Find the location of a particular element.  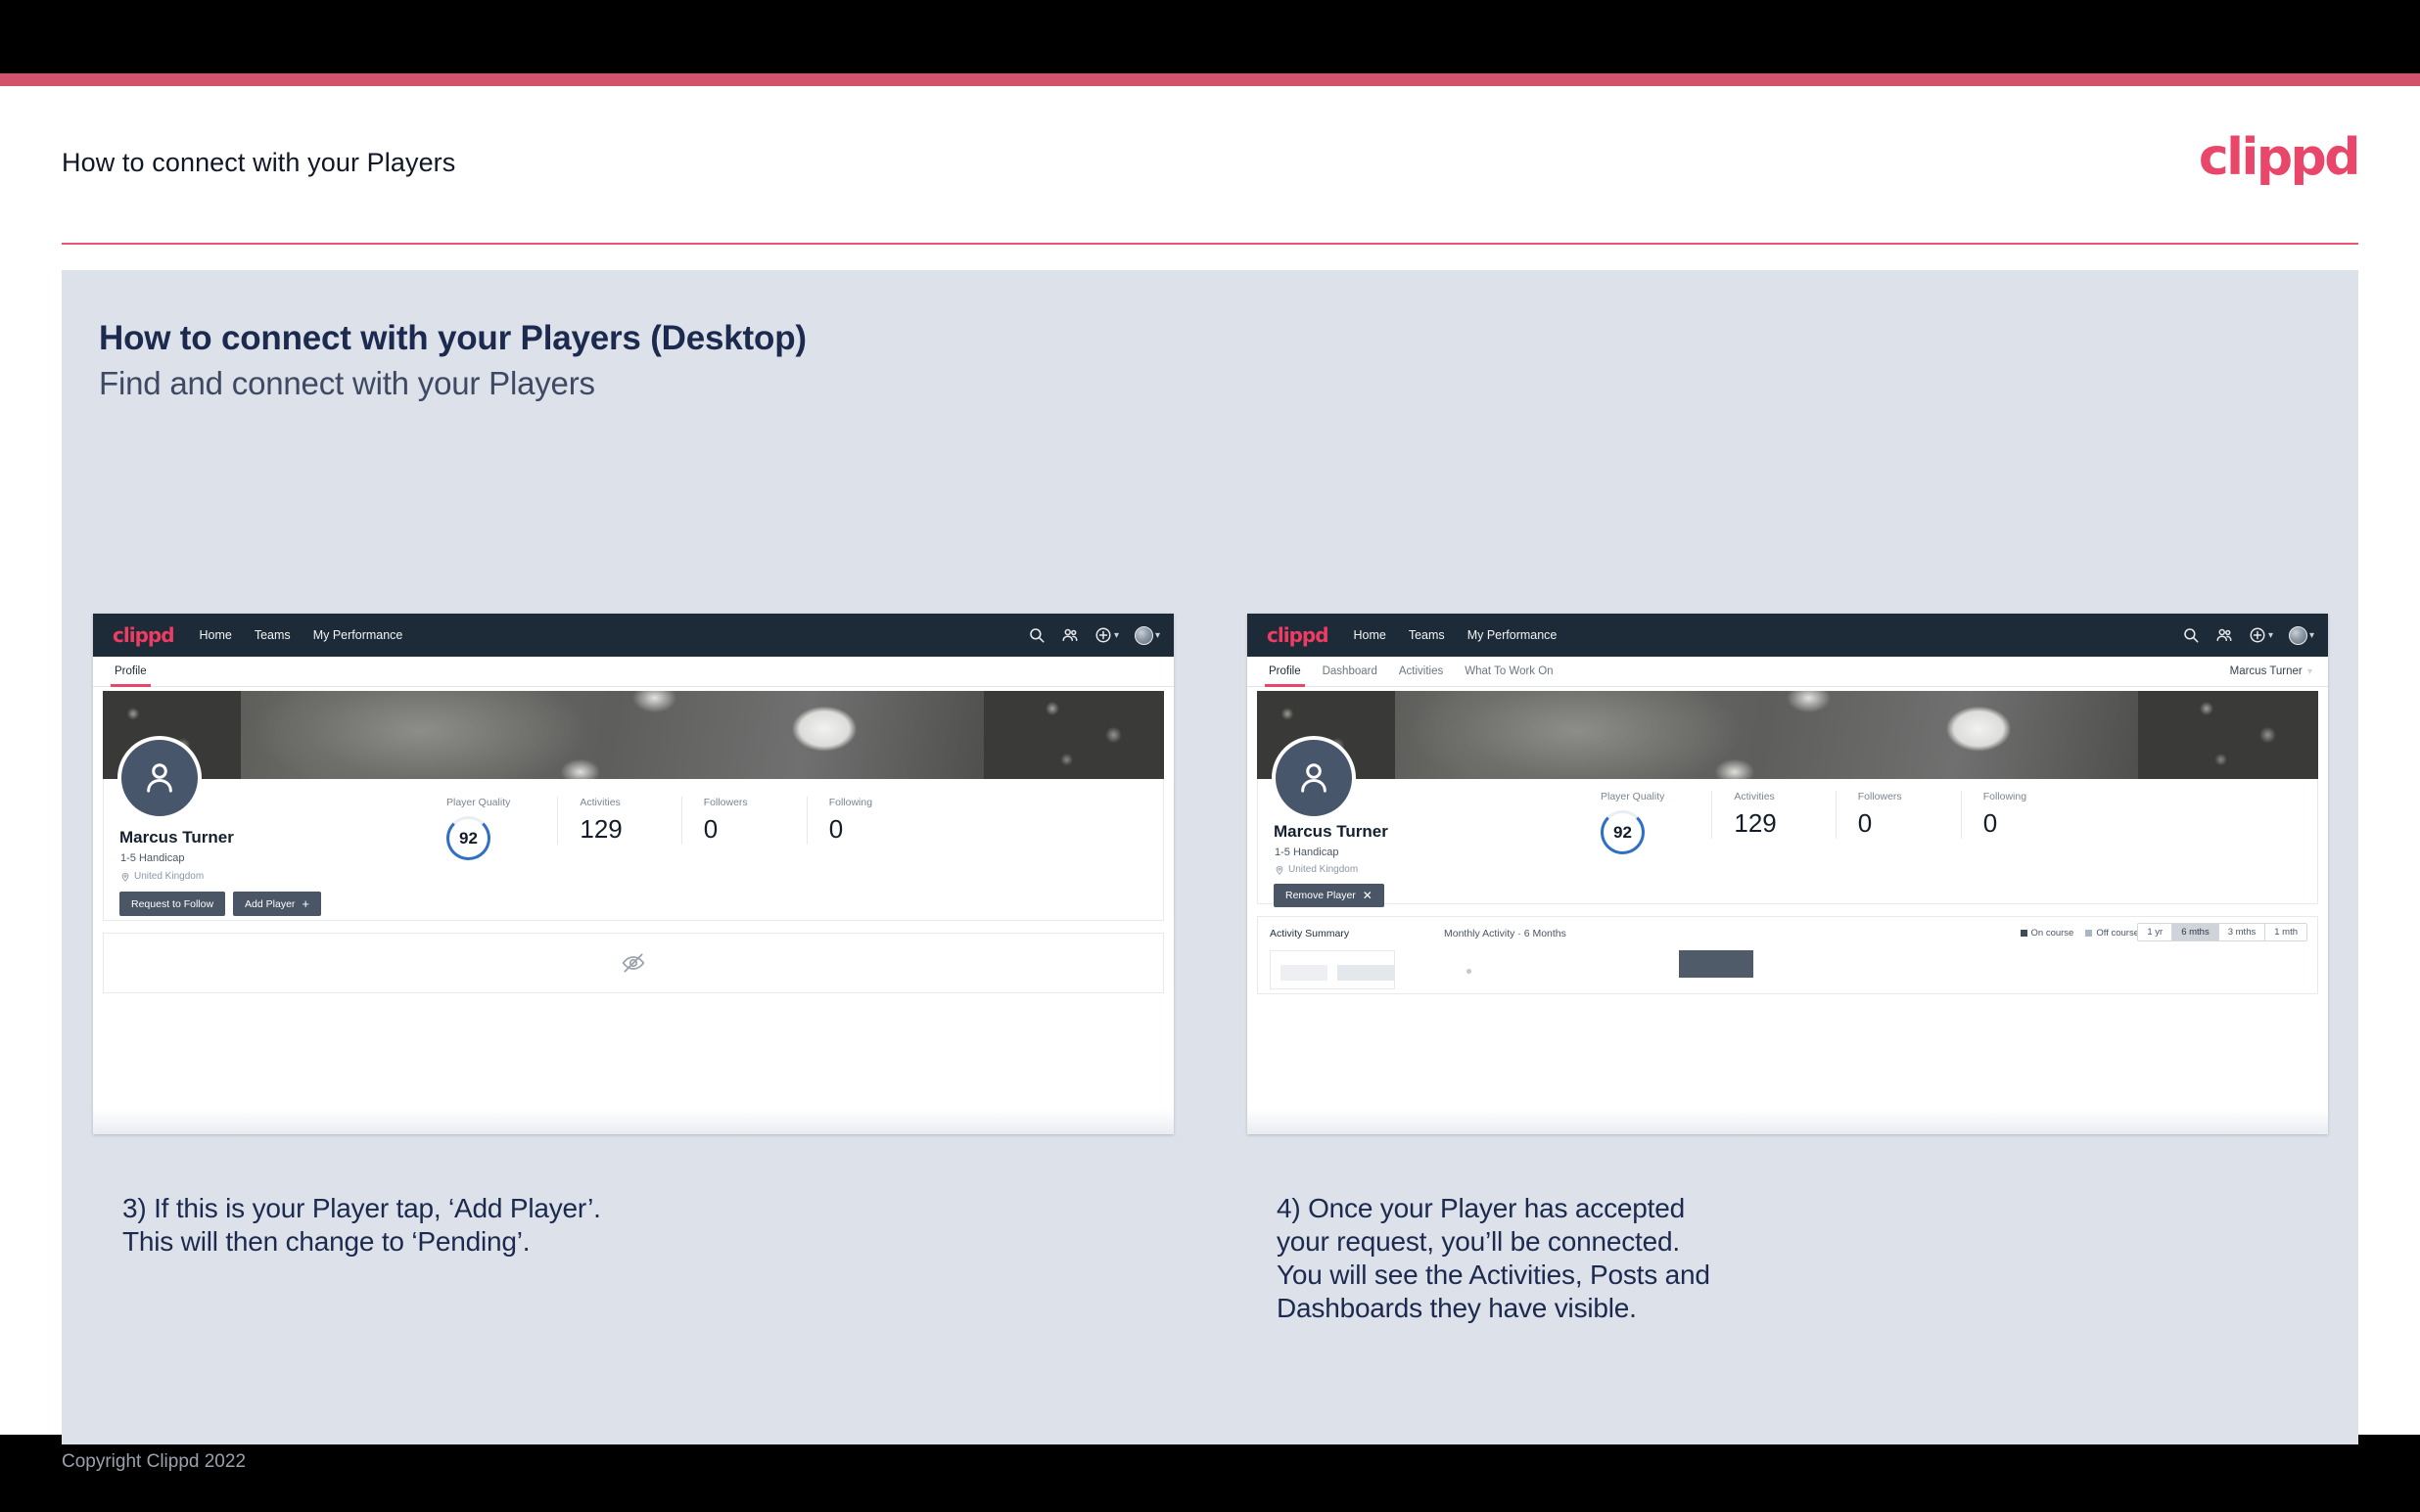

chart-axis-dot is located at coordinates (1468, 971).